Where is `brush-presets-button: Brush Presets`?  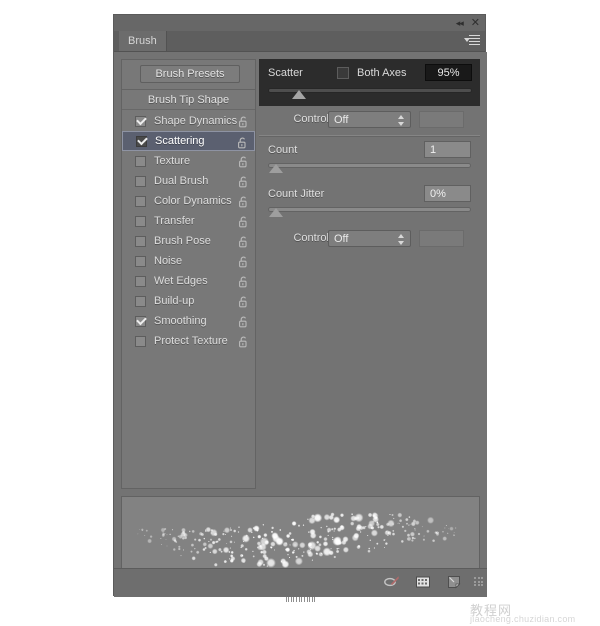 brush-presets-button: Brush Presets is located at coordinates (190, 74).